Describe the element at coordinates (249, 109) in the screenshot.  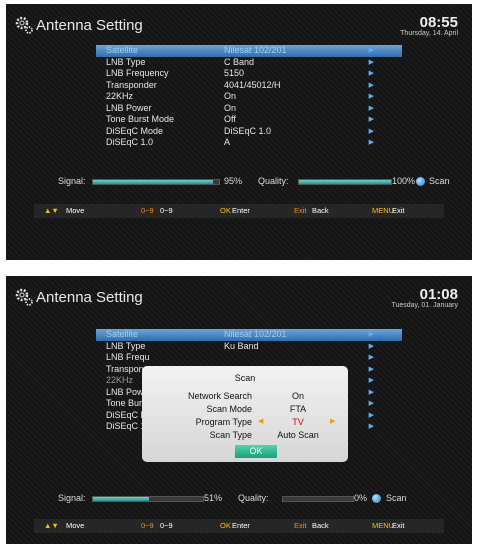
I see `setting-row-lnb-power: LNB Power On ▶` at that location.